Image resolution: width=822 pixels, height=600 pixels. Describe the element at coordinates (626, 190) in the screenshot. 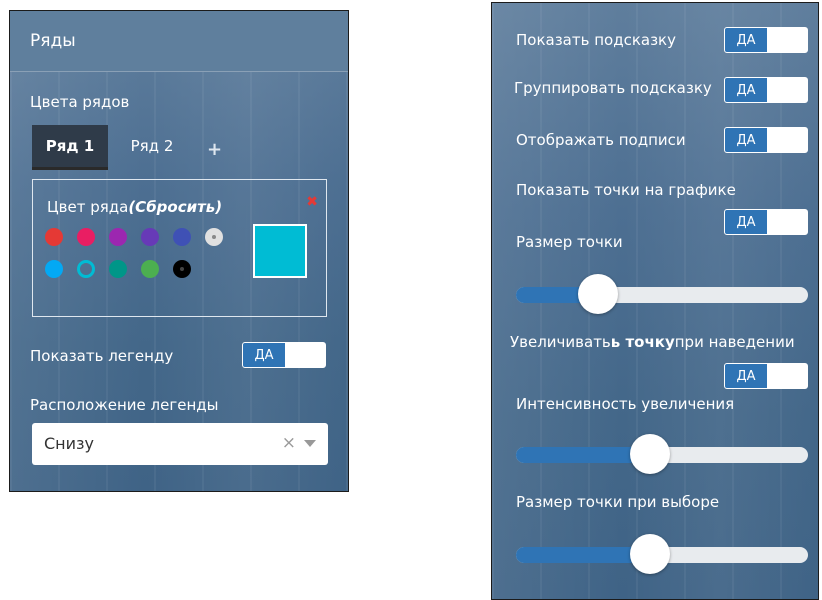

I see `show-points-label: Показать точки на графике` at that location.